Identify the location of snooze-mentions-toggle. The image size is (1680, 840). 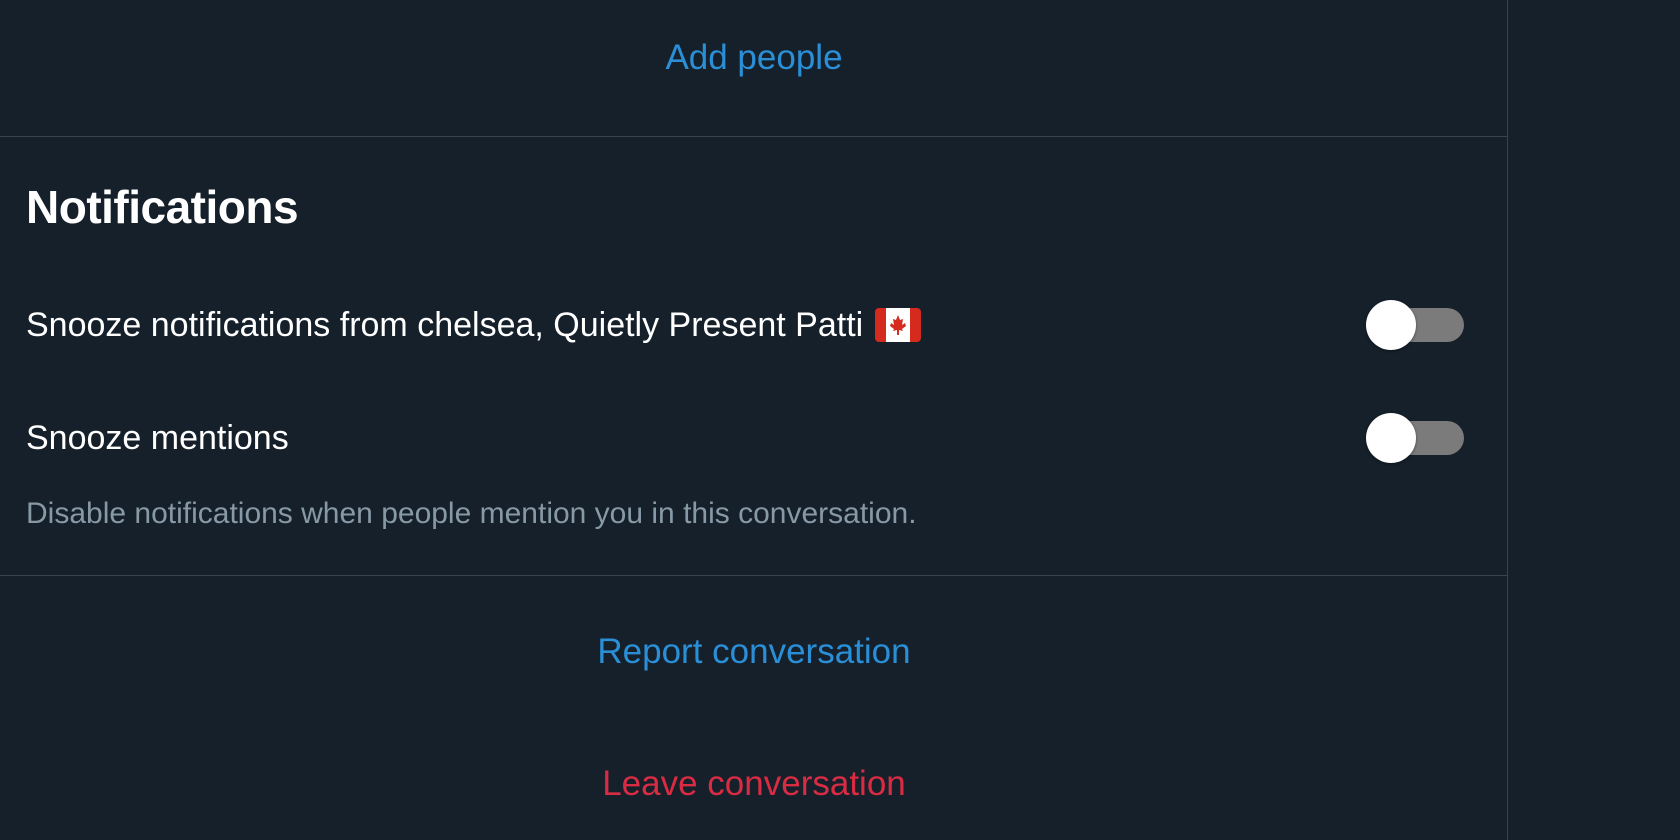
(1416, 438).